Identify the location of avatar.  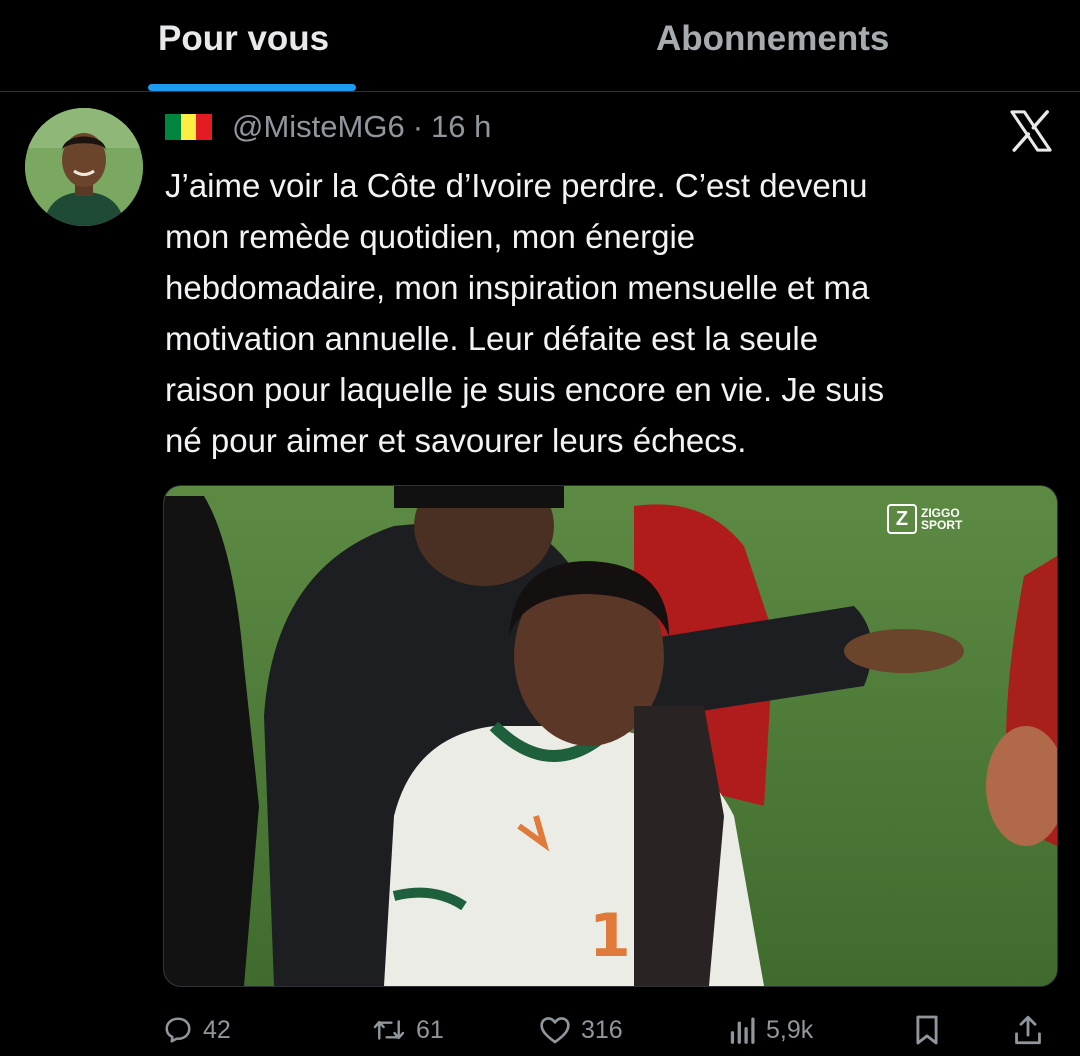
(84, 167).